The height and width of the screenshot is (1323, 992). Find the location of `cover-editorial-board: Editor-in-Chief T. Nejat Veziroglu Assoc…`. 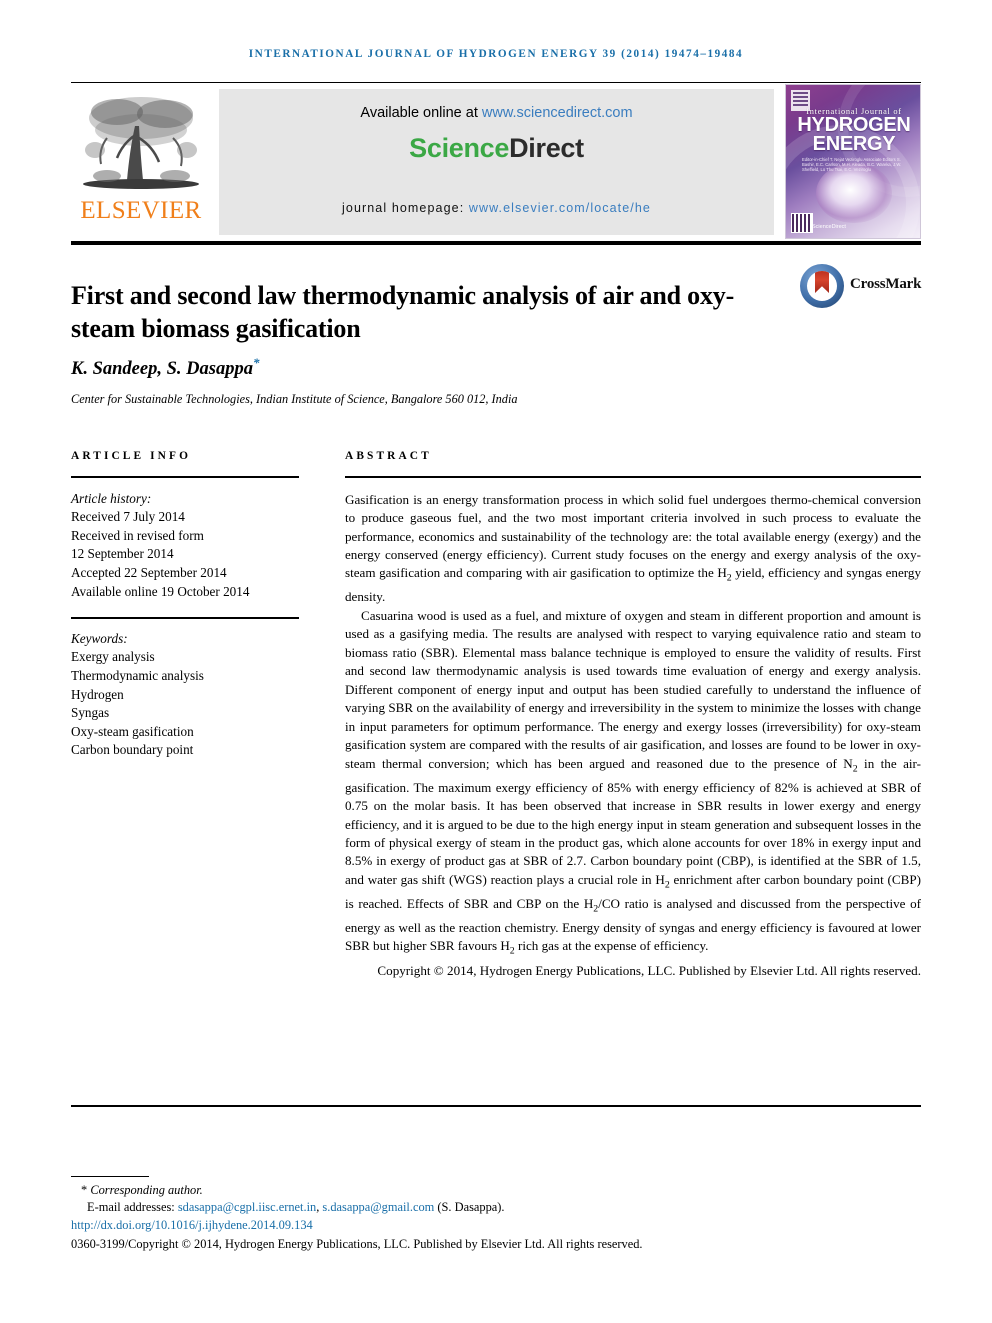

cover-editorial-board: Editor-in-Chief T. Nejat Veziroglu Assoc… is located at coordinates (852, 165).